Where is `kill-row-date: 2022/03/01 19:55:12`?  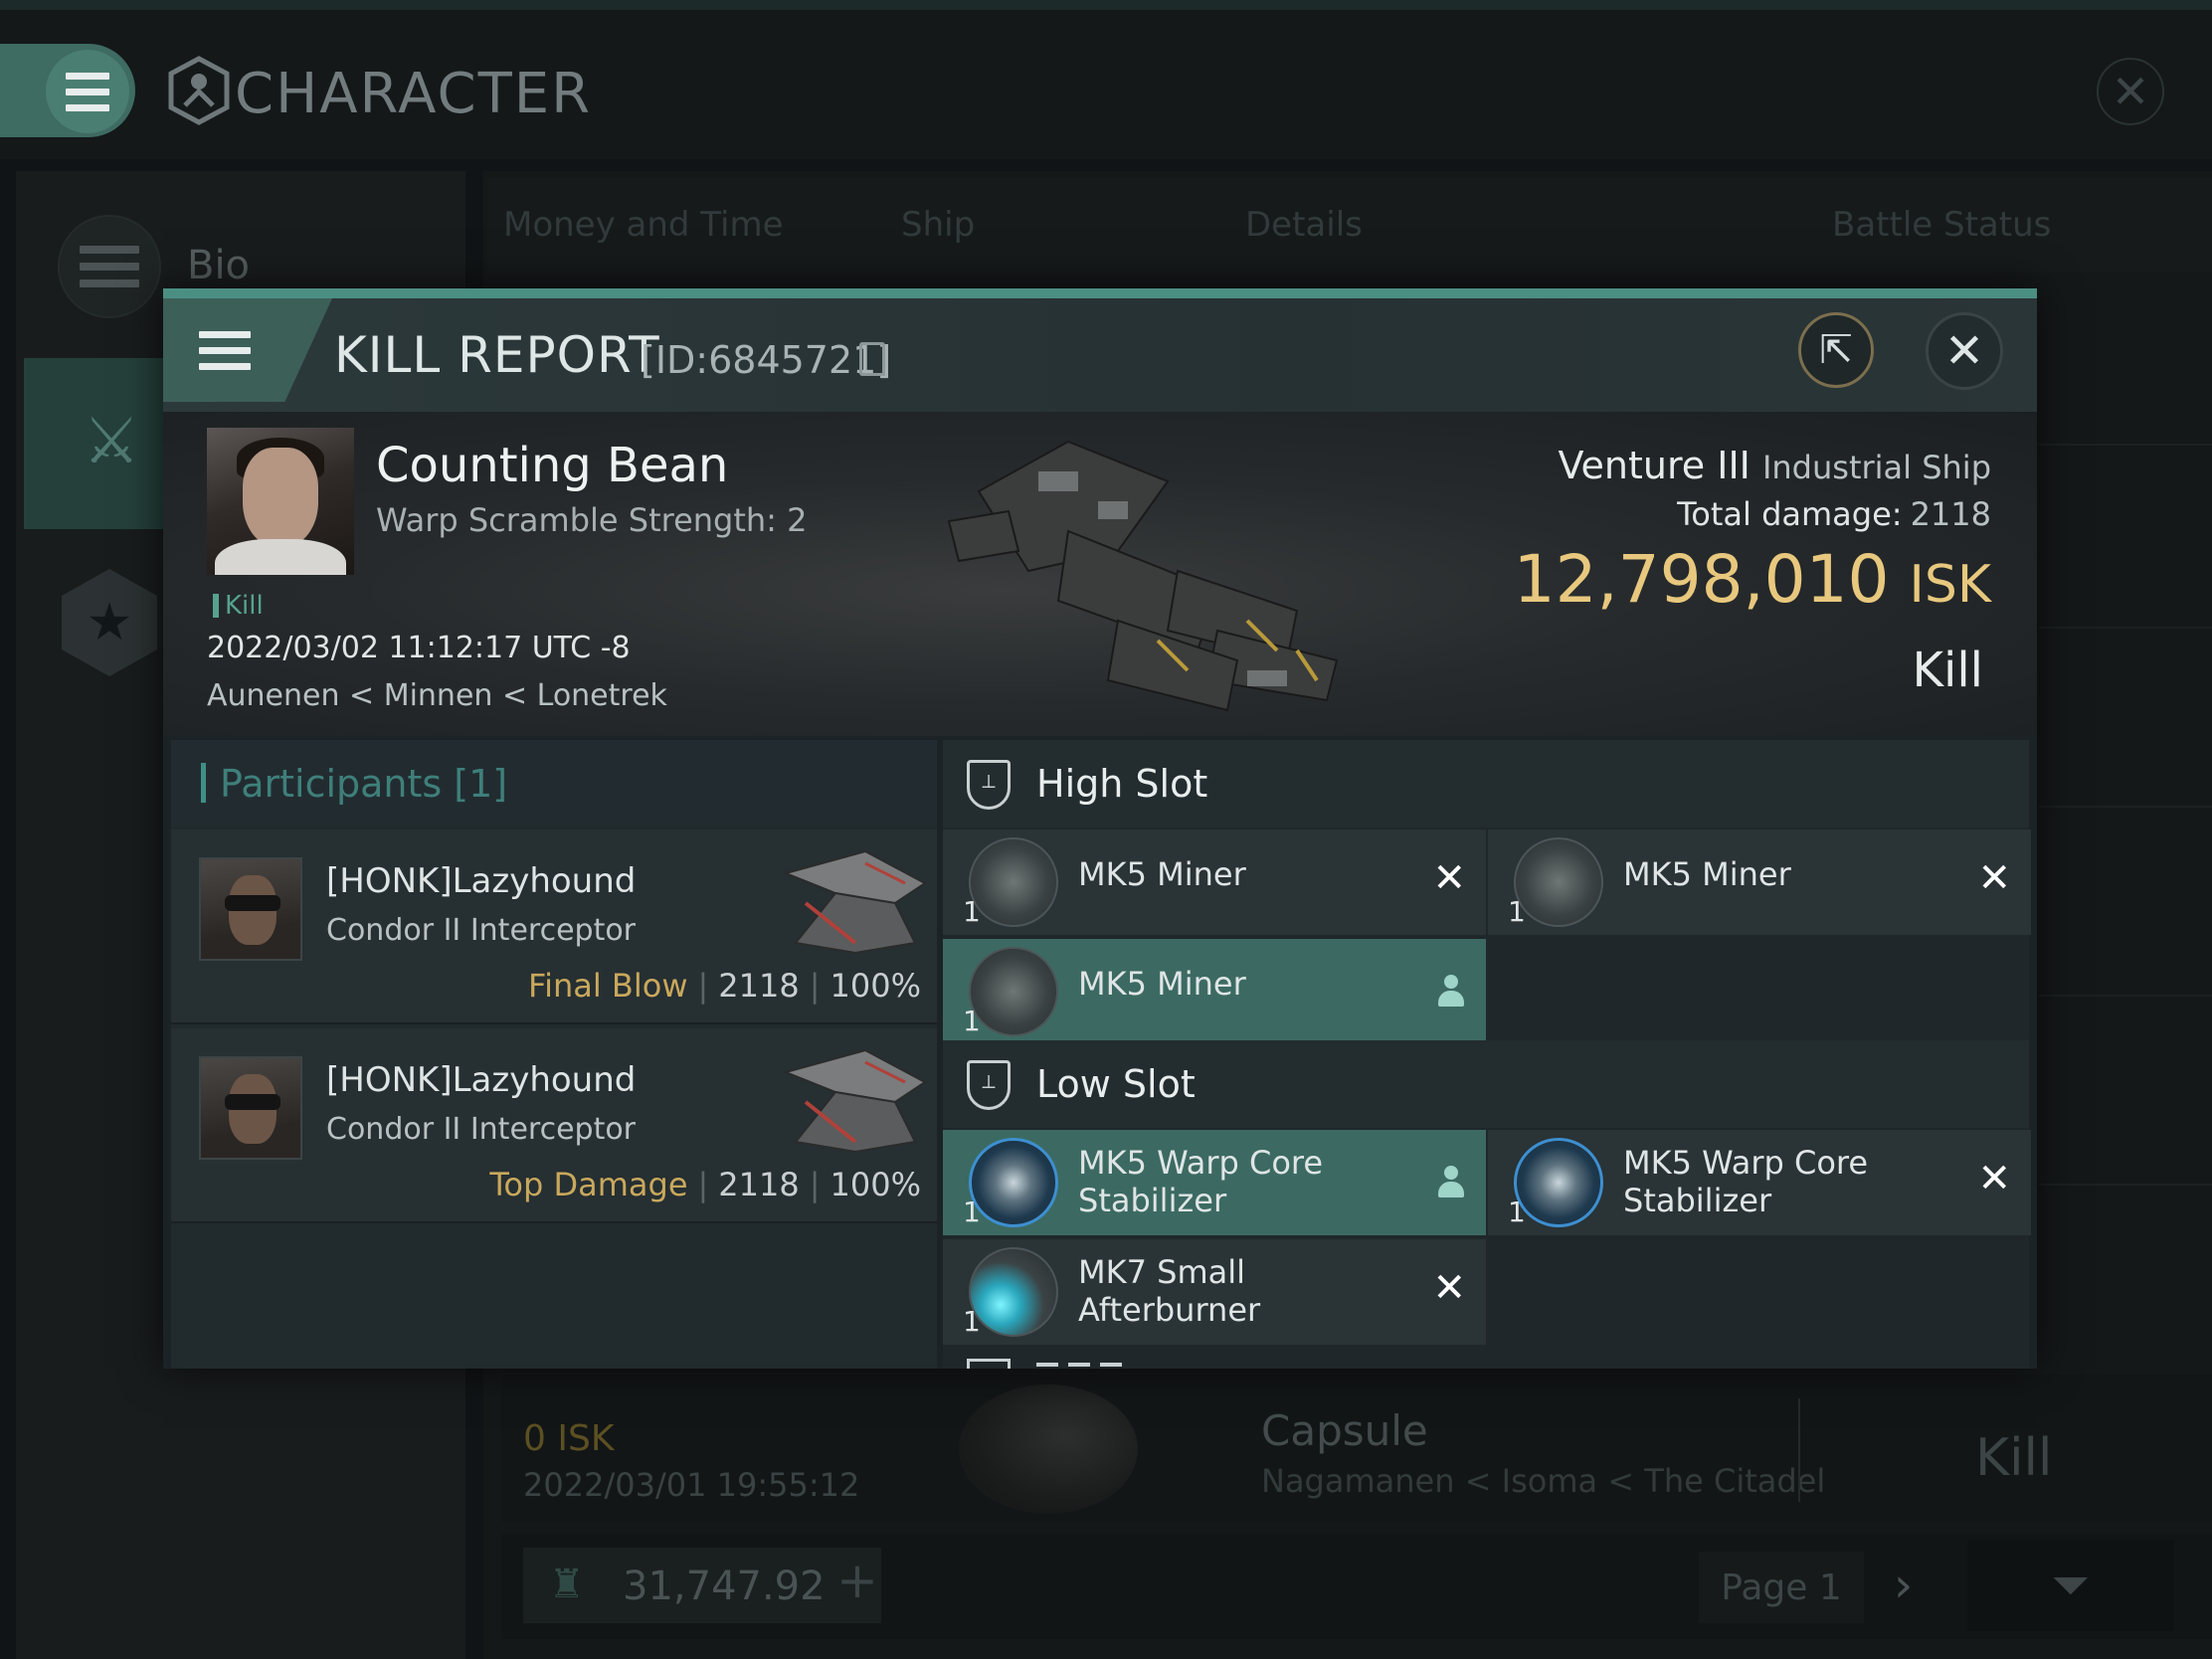
kill-row-date: 2022/03/01 19:55:12 is located at coordinates (691, 1485).